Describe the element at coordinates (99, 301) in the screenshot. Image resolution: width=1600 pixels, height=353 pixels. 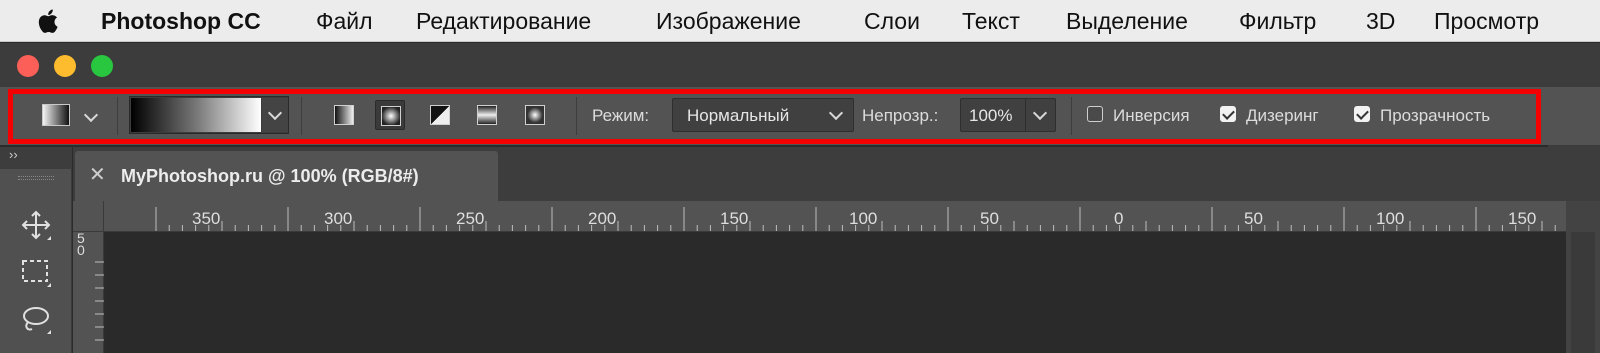
I see `ruler-ticks` at that location.